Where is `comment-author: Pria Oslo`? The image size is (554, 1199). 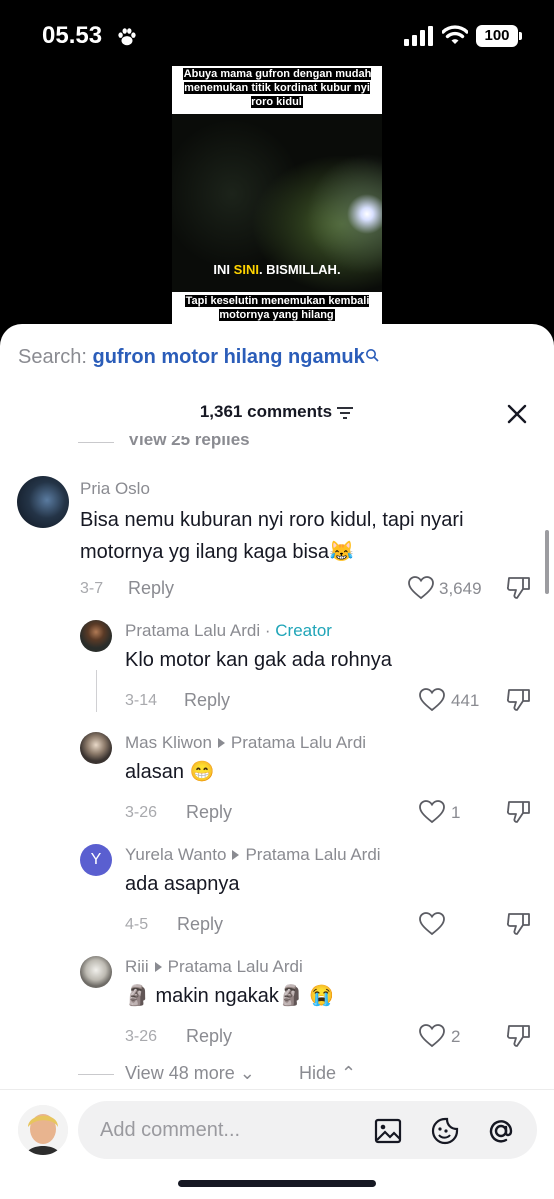 comment-author: Pria Oslo is located at coordinates (115, 489).